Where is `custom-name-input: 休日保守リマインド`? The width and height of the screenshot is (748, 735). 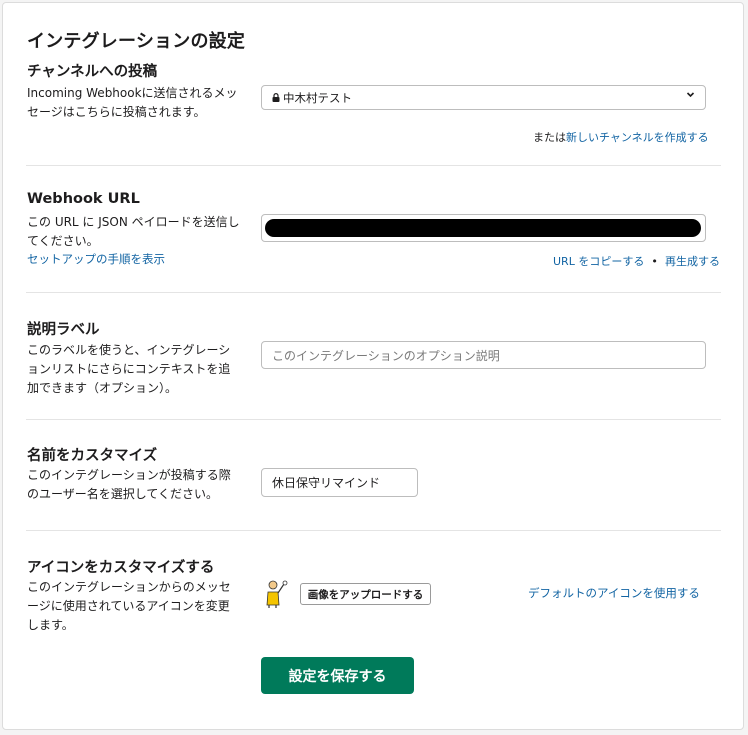
custom-name-input: 休日保守リマインド is located at coordinates (339, 482).